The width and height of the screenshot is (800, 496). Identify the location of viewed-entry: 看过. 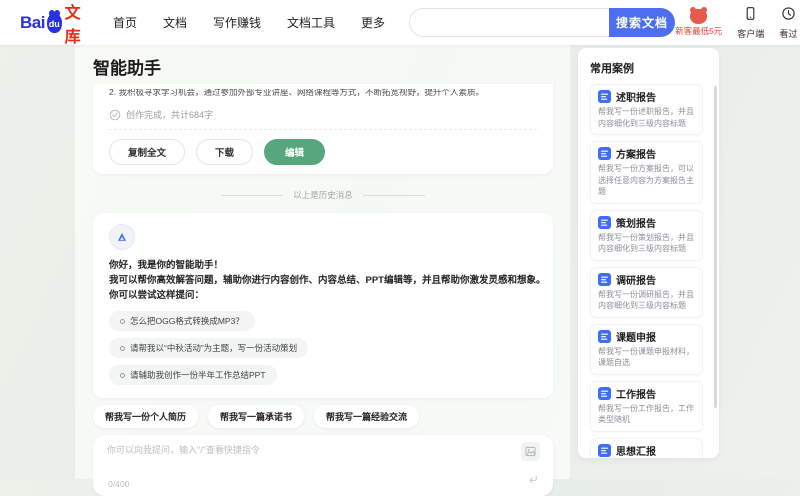
(788, 23).